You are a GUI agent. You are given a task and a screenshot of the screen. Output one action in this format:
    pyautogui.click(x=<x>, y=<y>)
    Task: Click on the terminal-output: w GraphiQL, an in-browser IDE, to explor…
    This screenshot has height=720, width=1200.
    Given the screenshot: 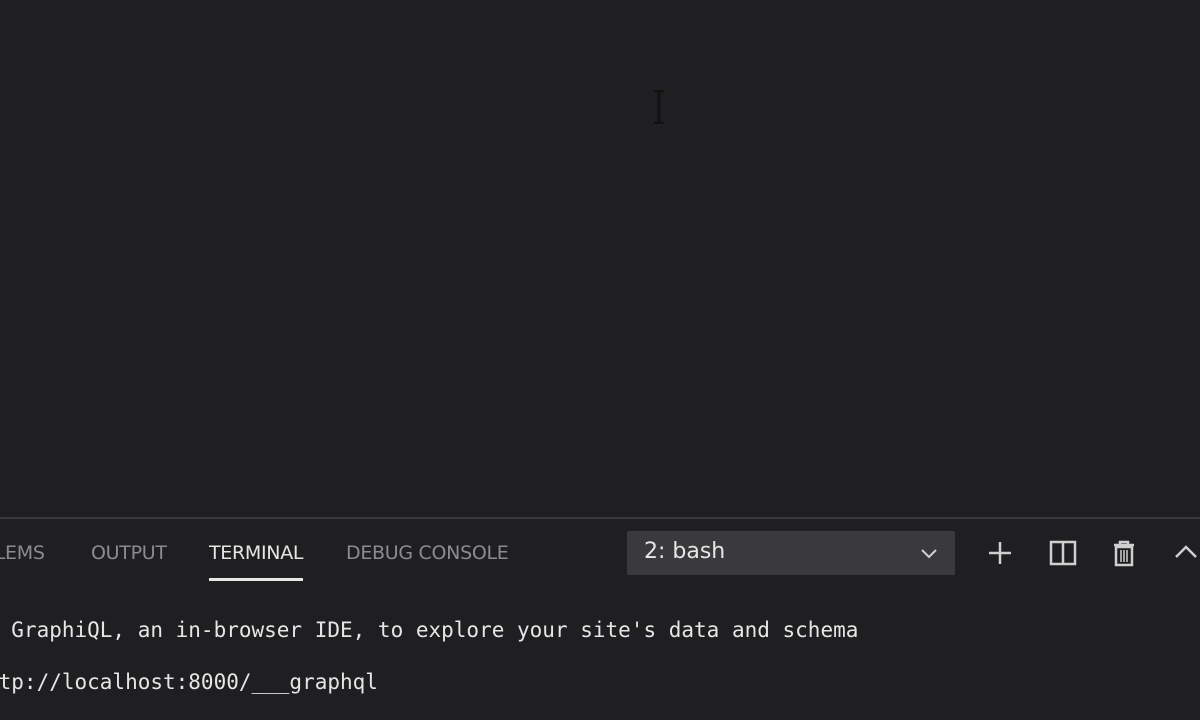 What is the action you would take?
    pyautogui.click(x=600, y=663)
    